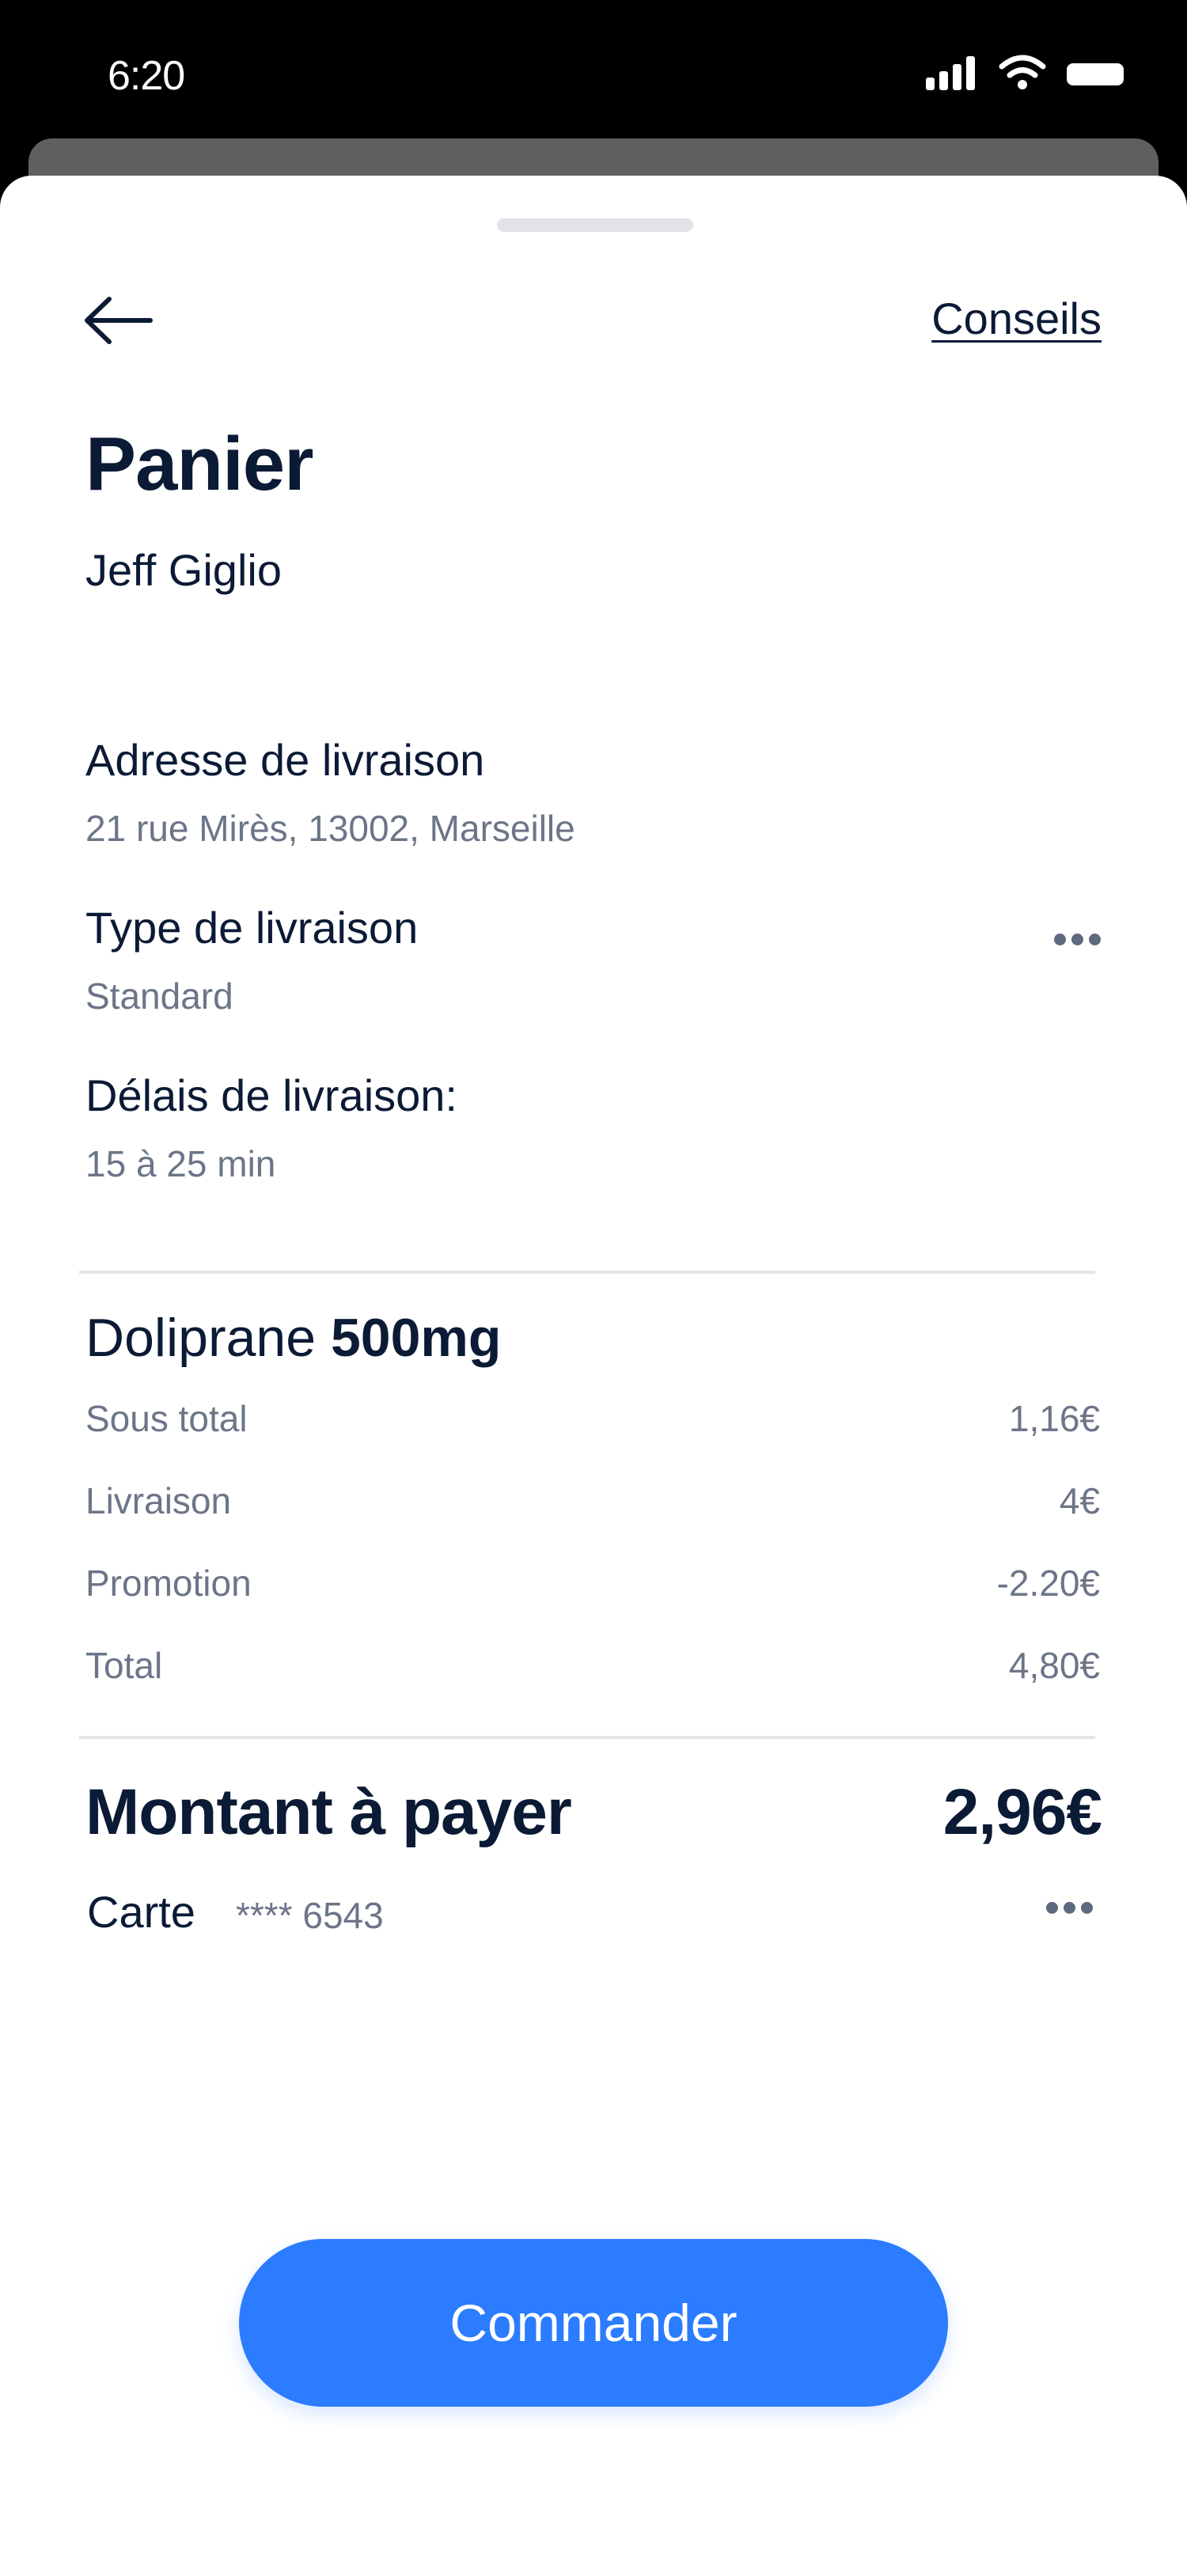  What do you see at coordinates (252, 928) in the screenshot?
I see `delivery-type-label: Type de livraison` at bounding box center [252, 928].